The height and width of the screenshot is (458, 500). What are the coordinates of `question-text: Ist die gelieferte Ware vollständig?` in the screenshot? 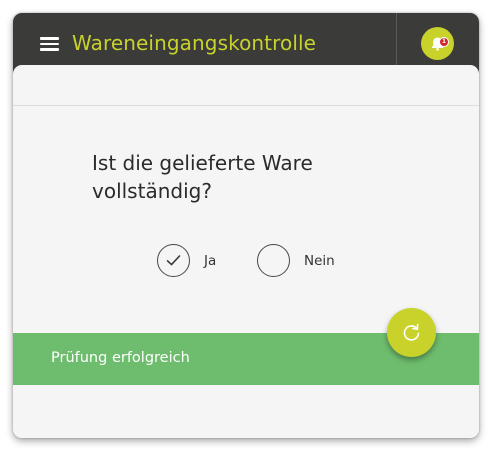 It's located at (202, 177).